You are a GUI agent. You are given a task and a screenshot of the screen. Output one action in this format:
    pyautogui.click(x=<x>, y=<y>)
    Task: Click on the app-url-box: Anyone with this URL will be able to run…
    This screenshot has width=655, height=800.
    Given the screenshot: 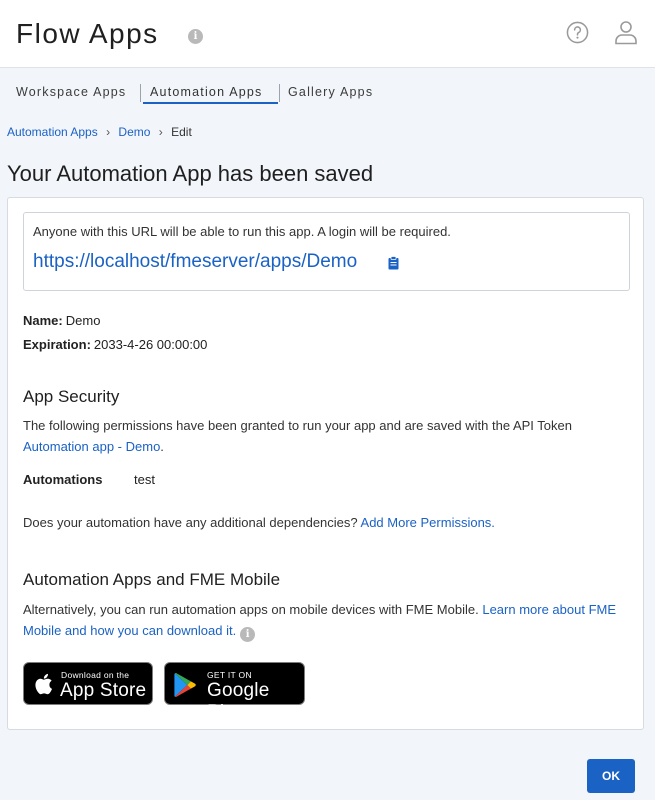 What is the action you would take?
    pyautogui.click(x=326, y=251)
    